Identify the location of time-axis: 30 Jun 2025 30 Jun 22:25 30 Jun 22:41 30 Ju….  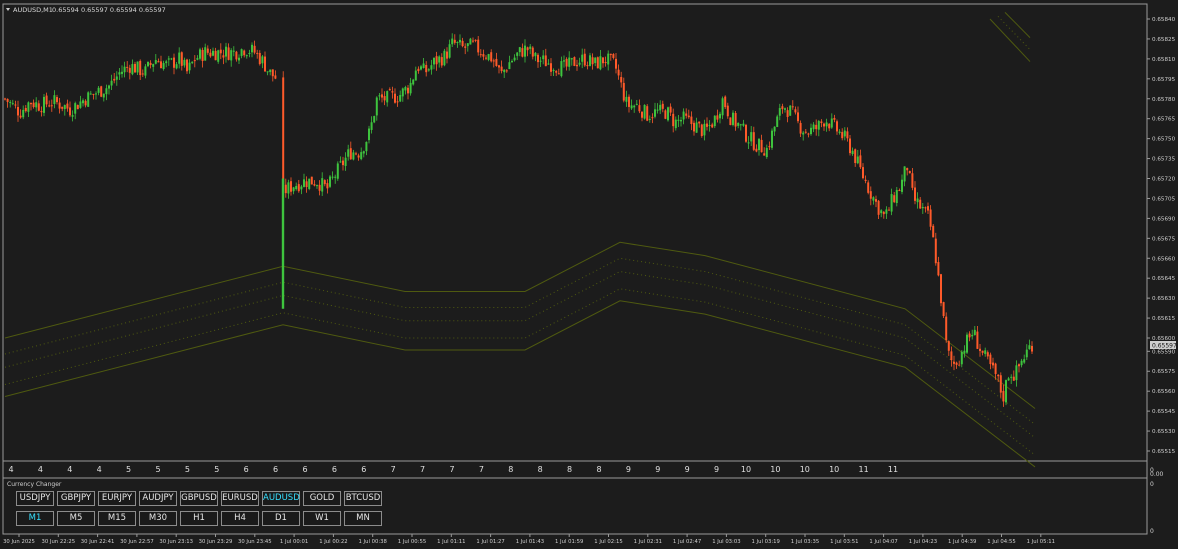
(529, 539).